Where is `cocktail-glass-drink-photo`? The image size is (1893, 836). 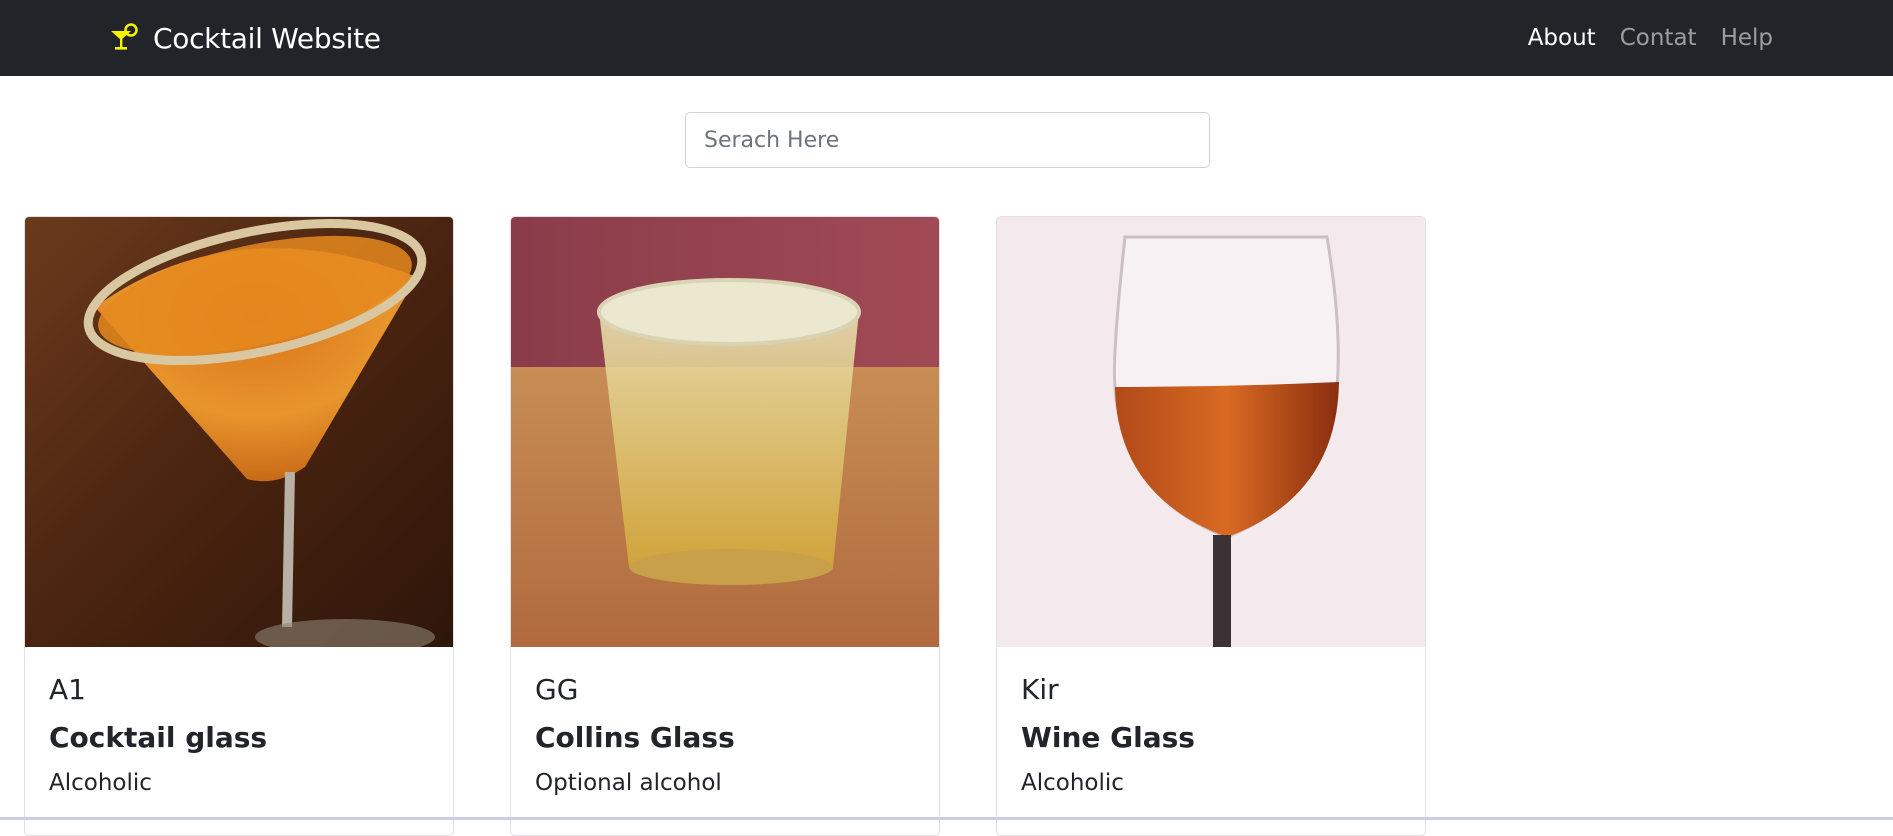
cocktail-glass-drink-photo is located at coordinates (239, 432).